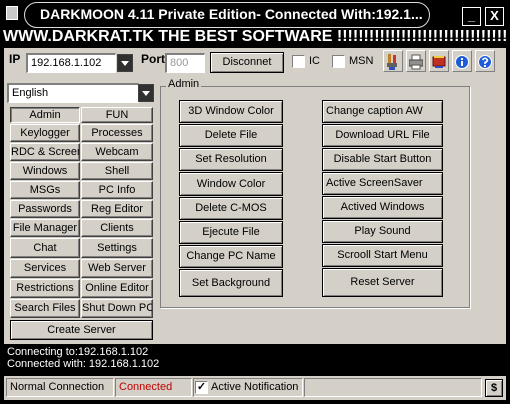 This screenshot has width=510, height=404. I want to click on admin-change-pc-name-button: Change PC Name, so click(231, 256).